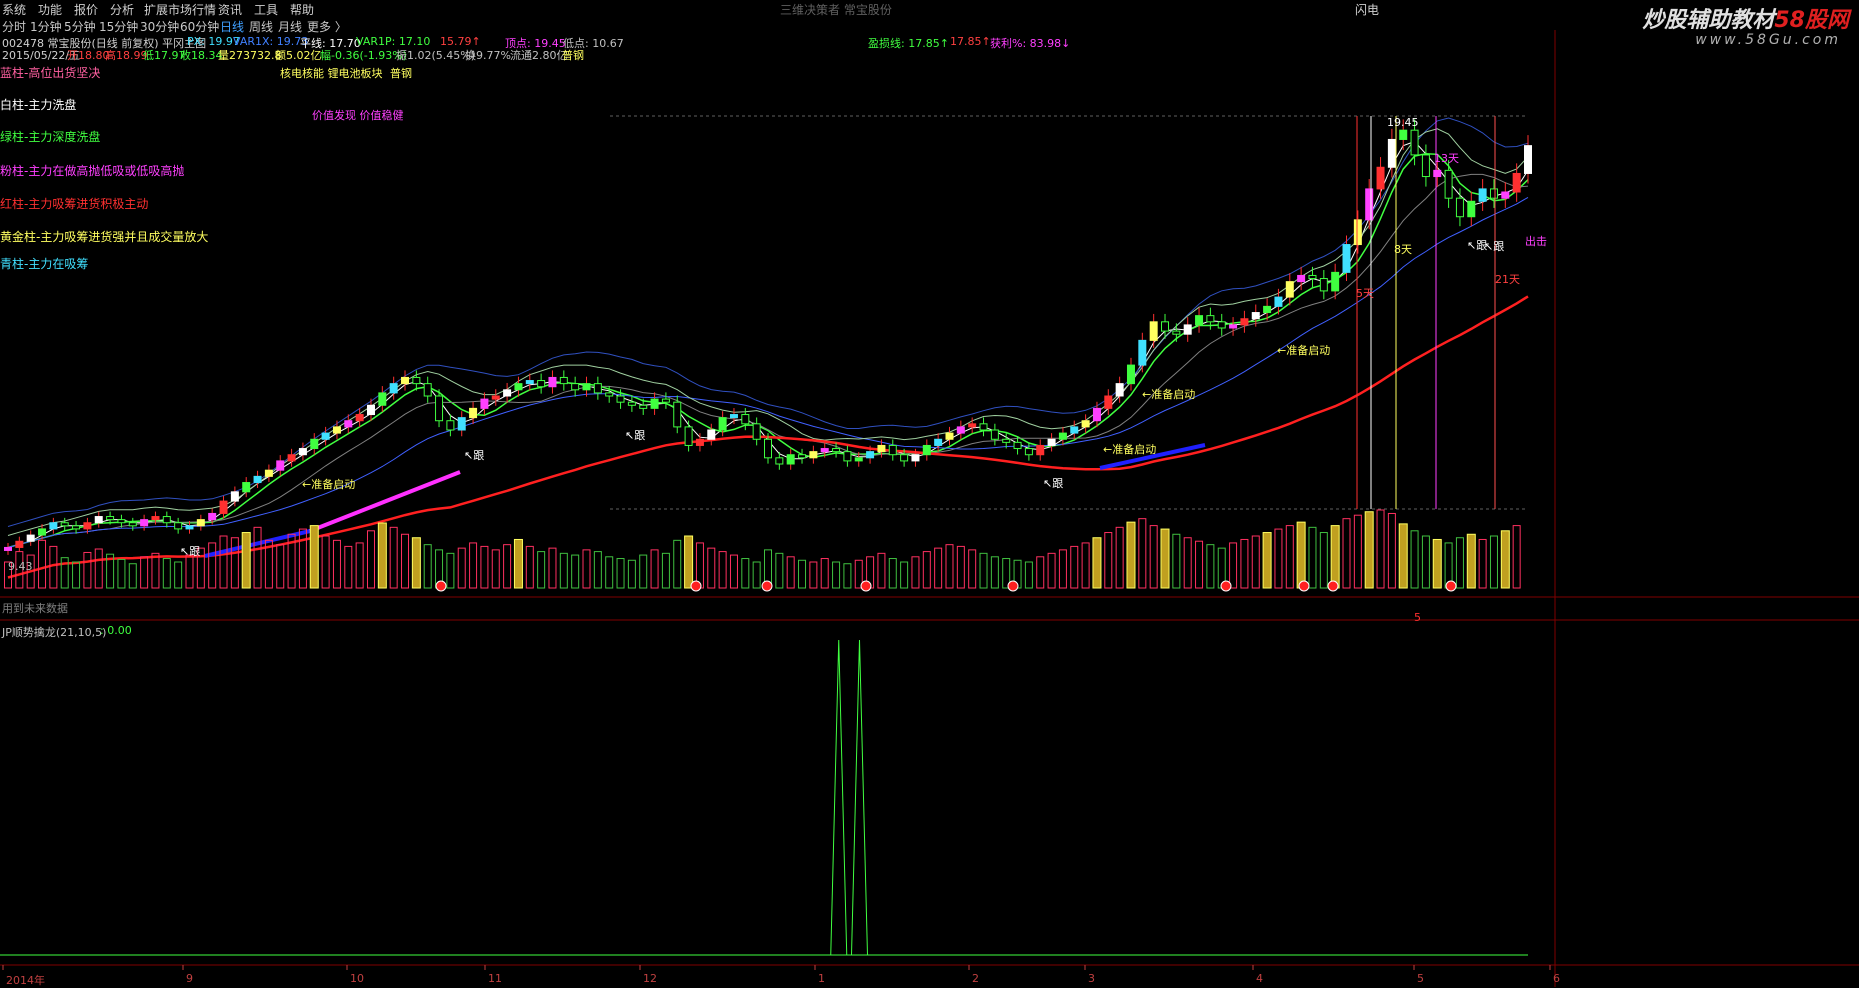 This screenshot has width=1859, height=988. Describe the element at coordinates (1403, 249) in the screenshot. I see `annotation-8days: 8天` at that location.